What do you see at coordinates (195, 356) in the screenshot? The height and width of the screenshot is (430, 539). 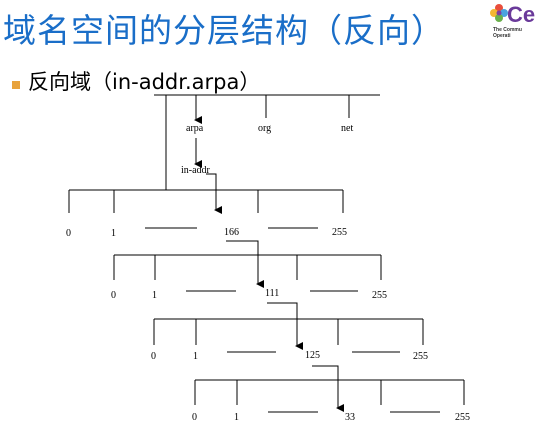 I see `level3-value-1: 1` at bounding box center [195, 356].